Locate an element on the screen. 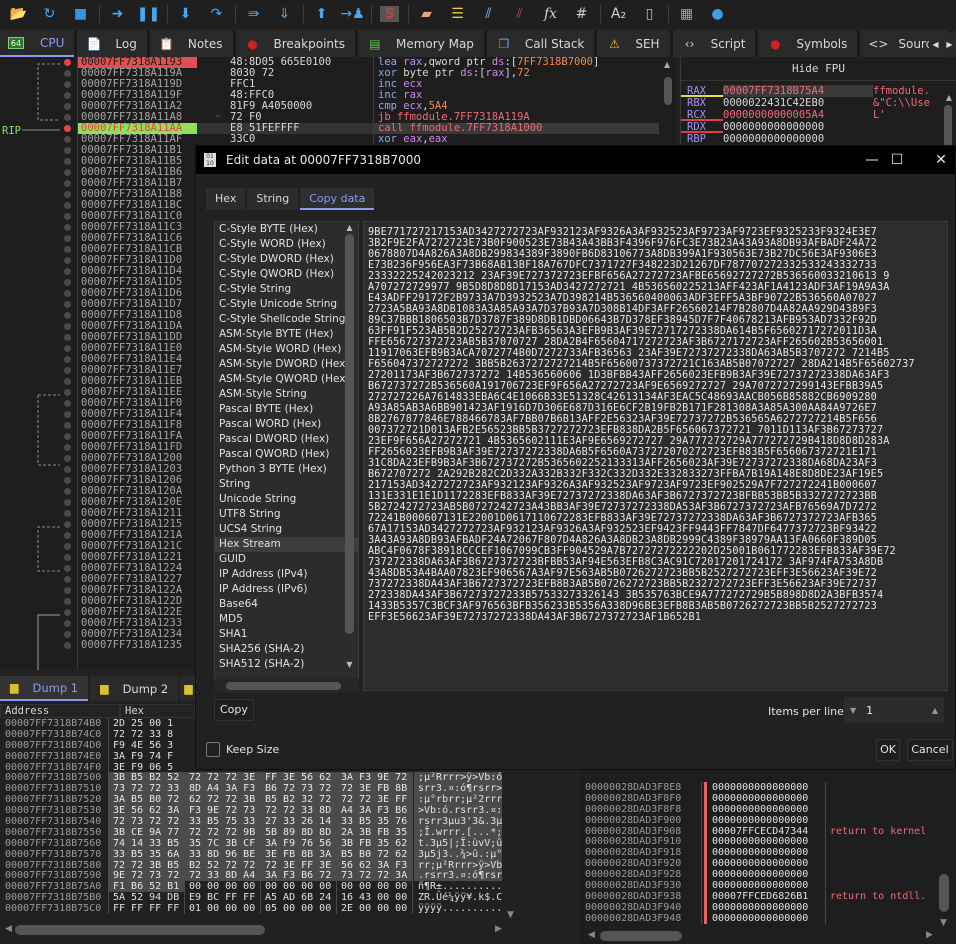  dump-hex-group: 2D 25 00 1 is located at coordinates (147, 723).